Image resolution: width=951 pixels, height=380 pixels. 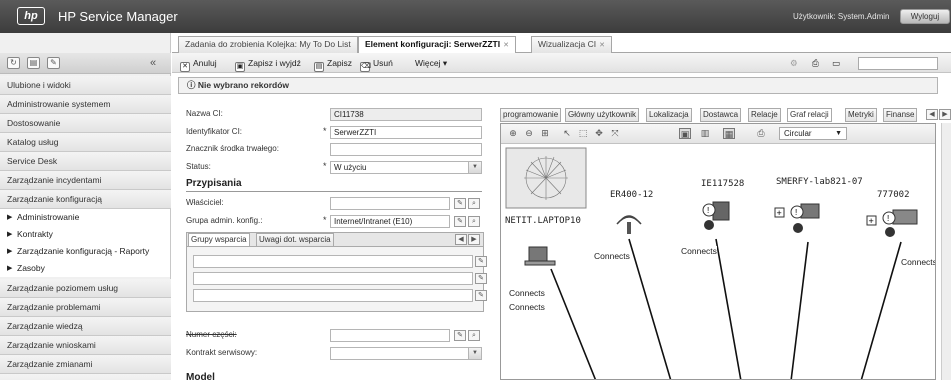 I want to click on sidebar-item: Zarządzanie poziomem usług, so click(x=85, y=288).